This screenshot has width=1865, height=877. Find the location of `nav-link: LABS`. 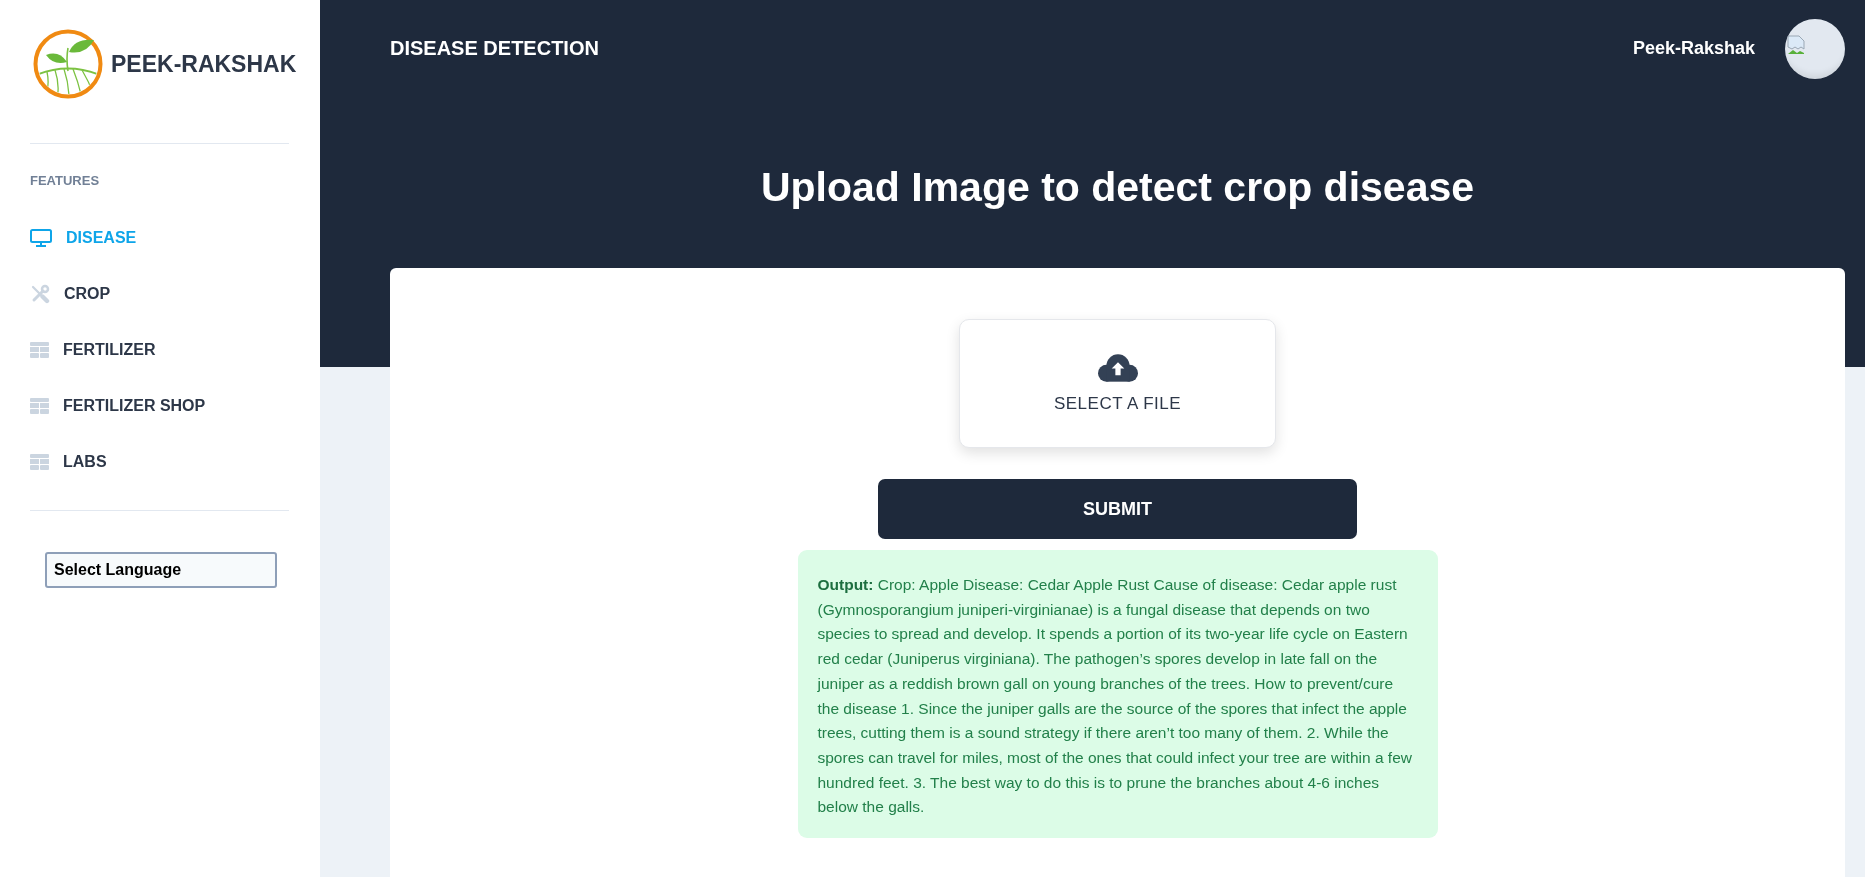

nav-link: LABS is located at coordinates (68, 462).